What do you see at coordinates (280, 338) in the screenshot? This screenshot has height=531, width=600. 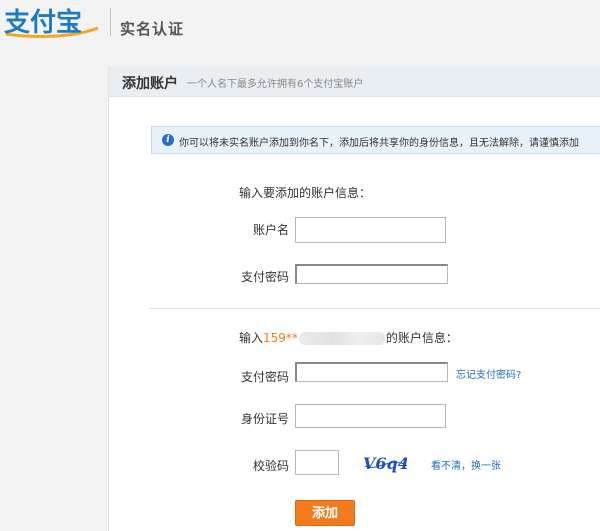 I see `masked-phone: 159**` at bounding box center [280, 338].